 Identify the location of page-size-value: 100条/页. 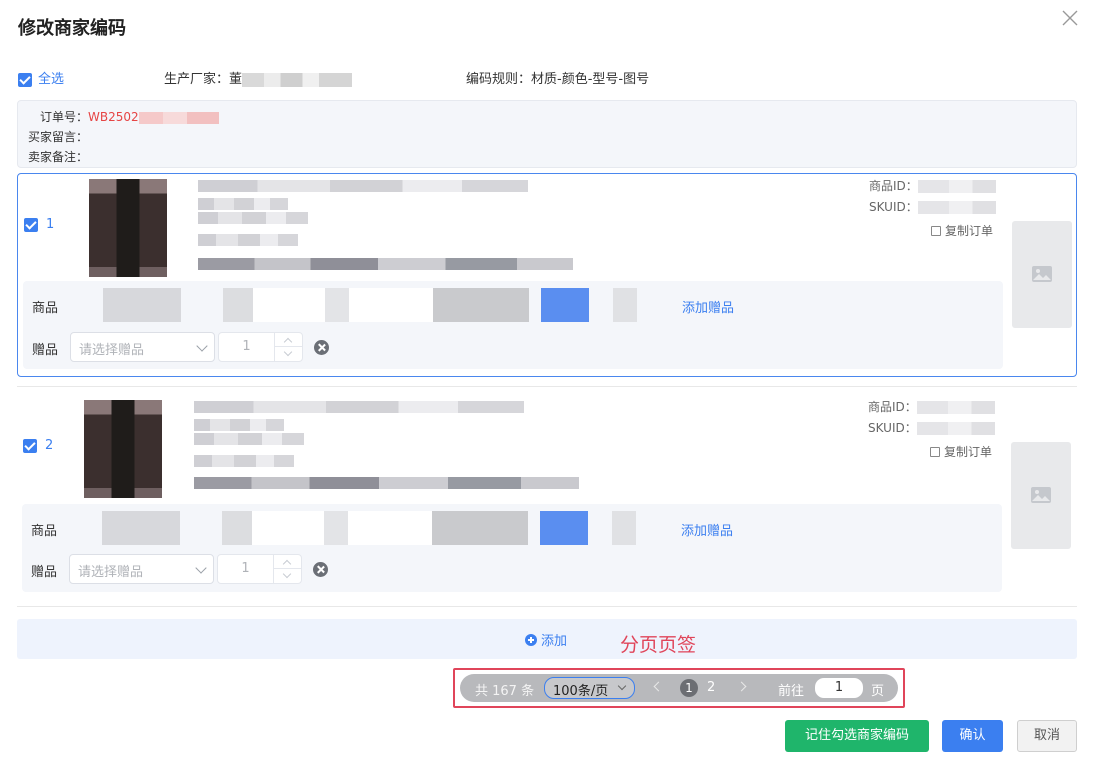
(581, 691).